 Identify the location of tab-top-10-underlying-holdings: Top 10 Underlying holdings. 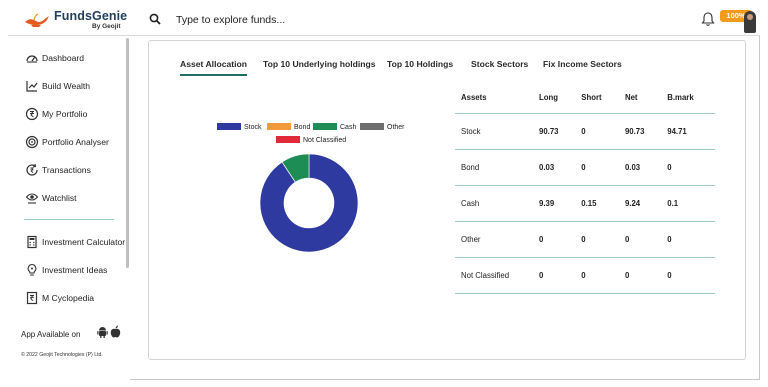
(319, 64).